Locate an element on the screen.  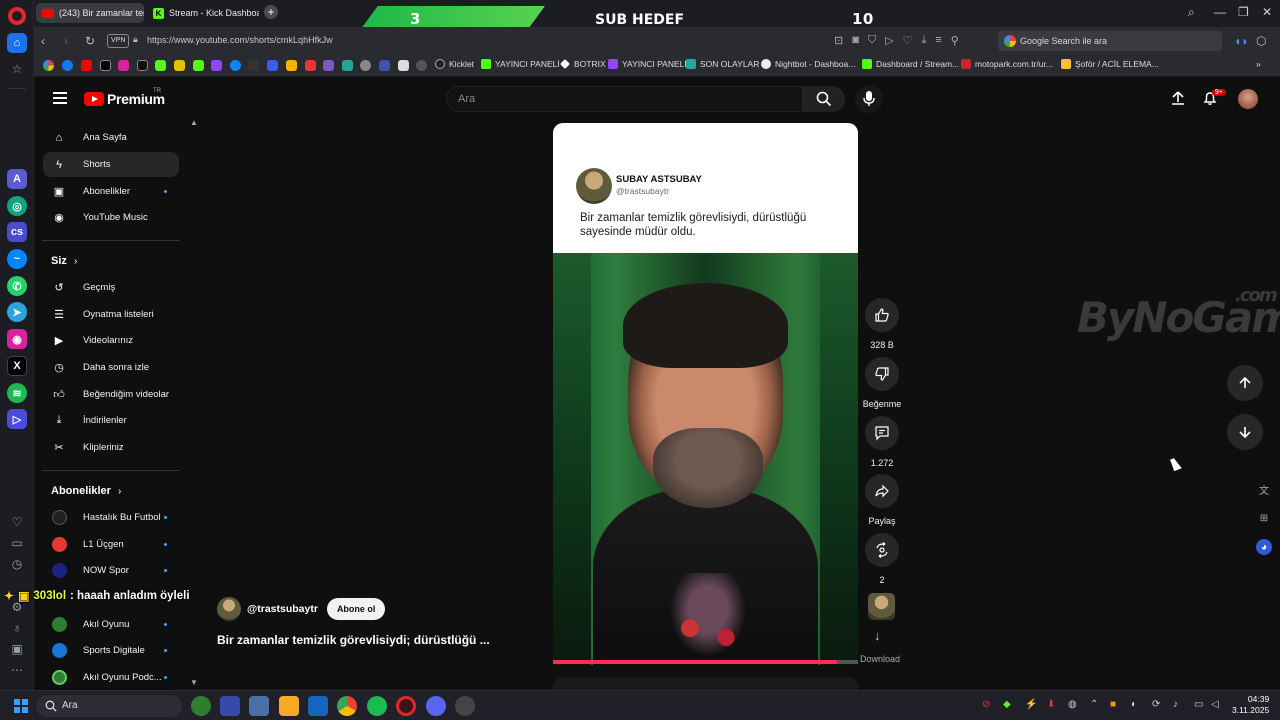
lightbulb-icon: ♁ is located at coordinates (17, 628).